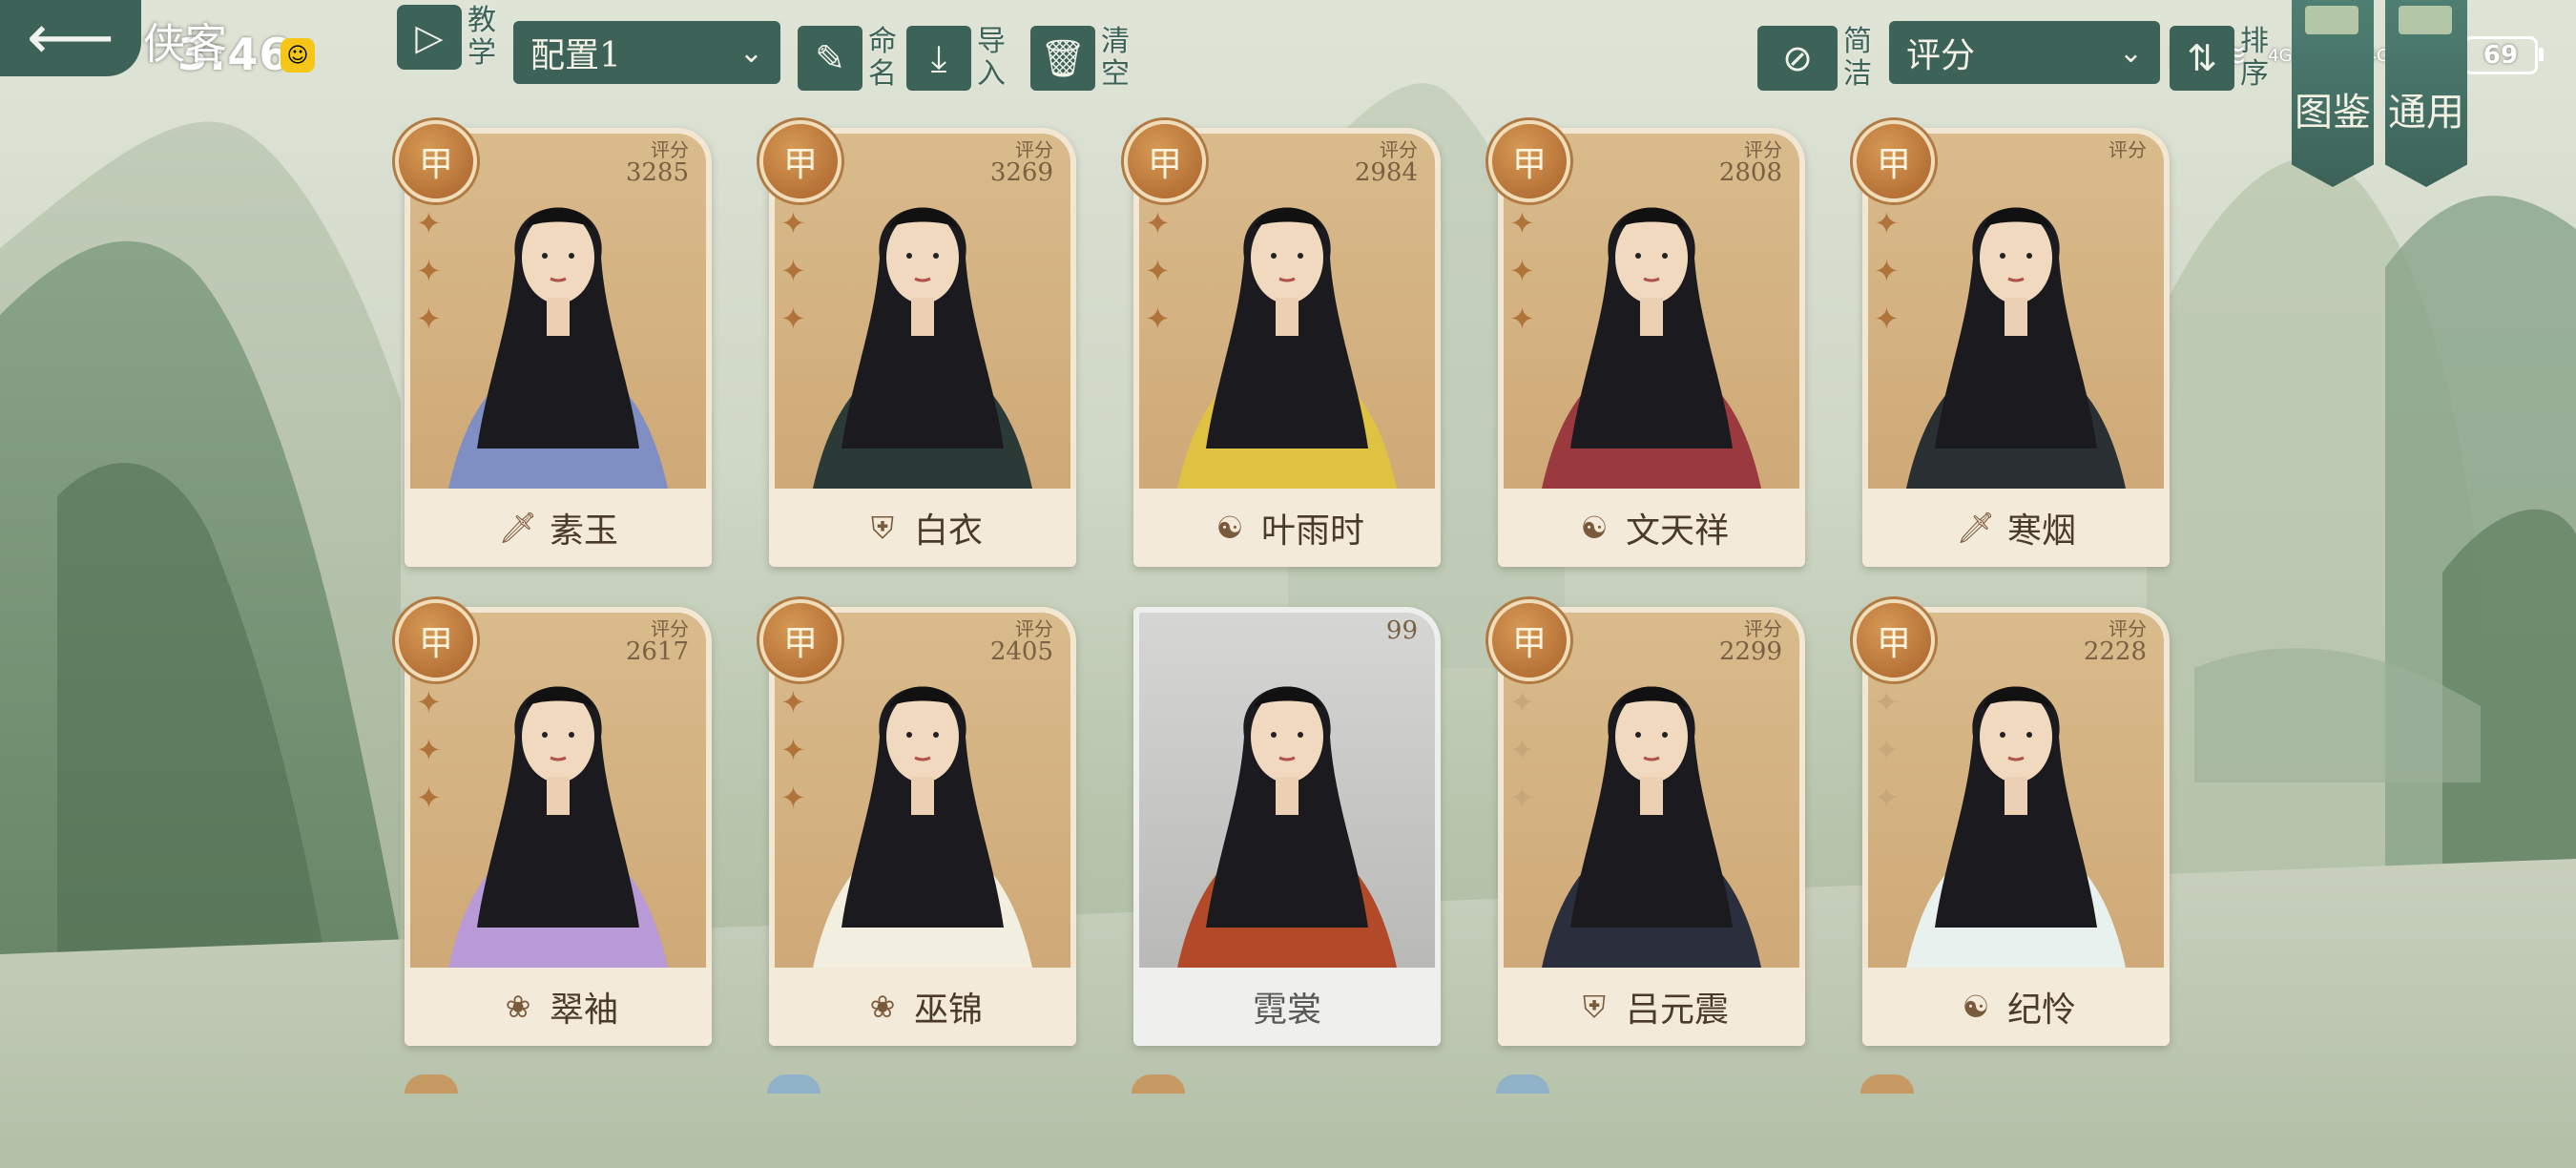  I want to click on score-display: 评分 2299, so click(1750, 641).